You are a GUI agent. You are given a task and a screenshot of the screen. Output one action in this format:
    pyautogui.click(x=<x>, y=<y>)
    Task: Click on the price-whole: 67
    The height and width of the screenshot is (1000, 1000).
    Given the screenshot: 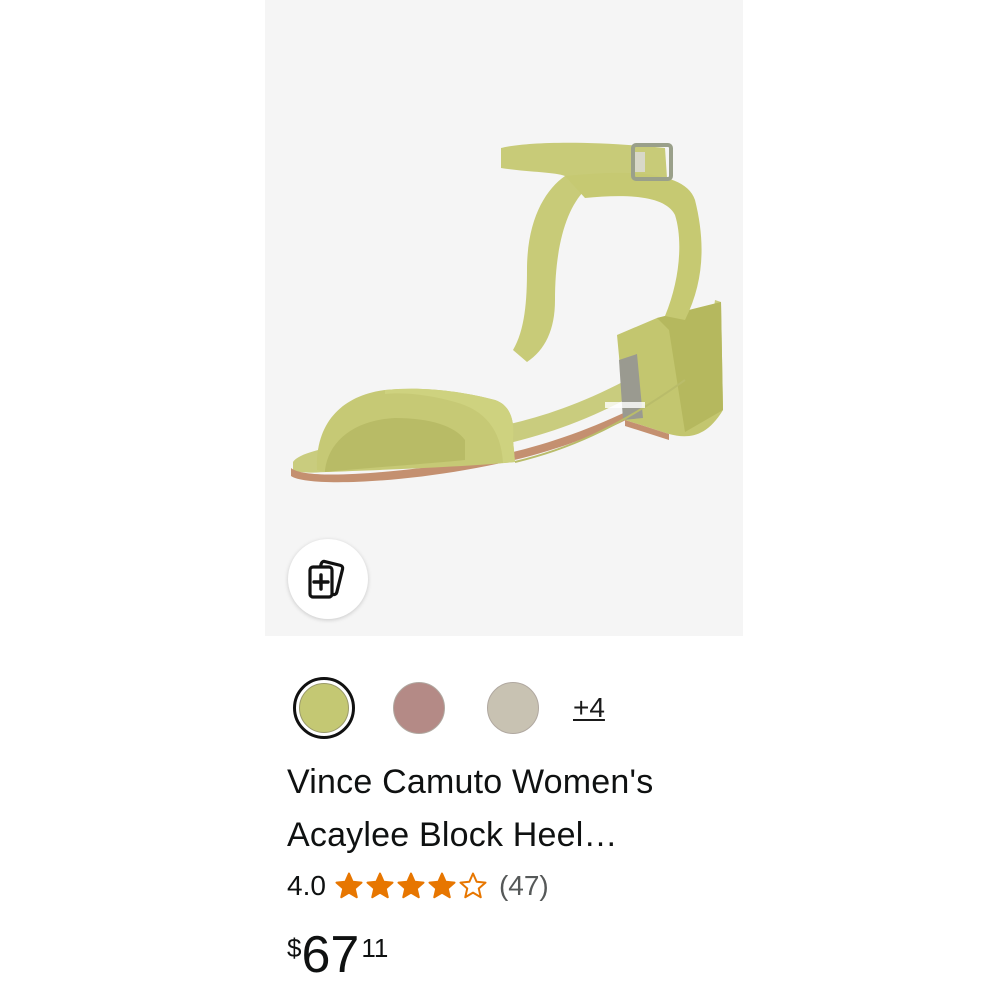 What is the action you would take?
    pyautogui.click(x=330, y=955)
    